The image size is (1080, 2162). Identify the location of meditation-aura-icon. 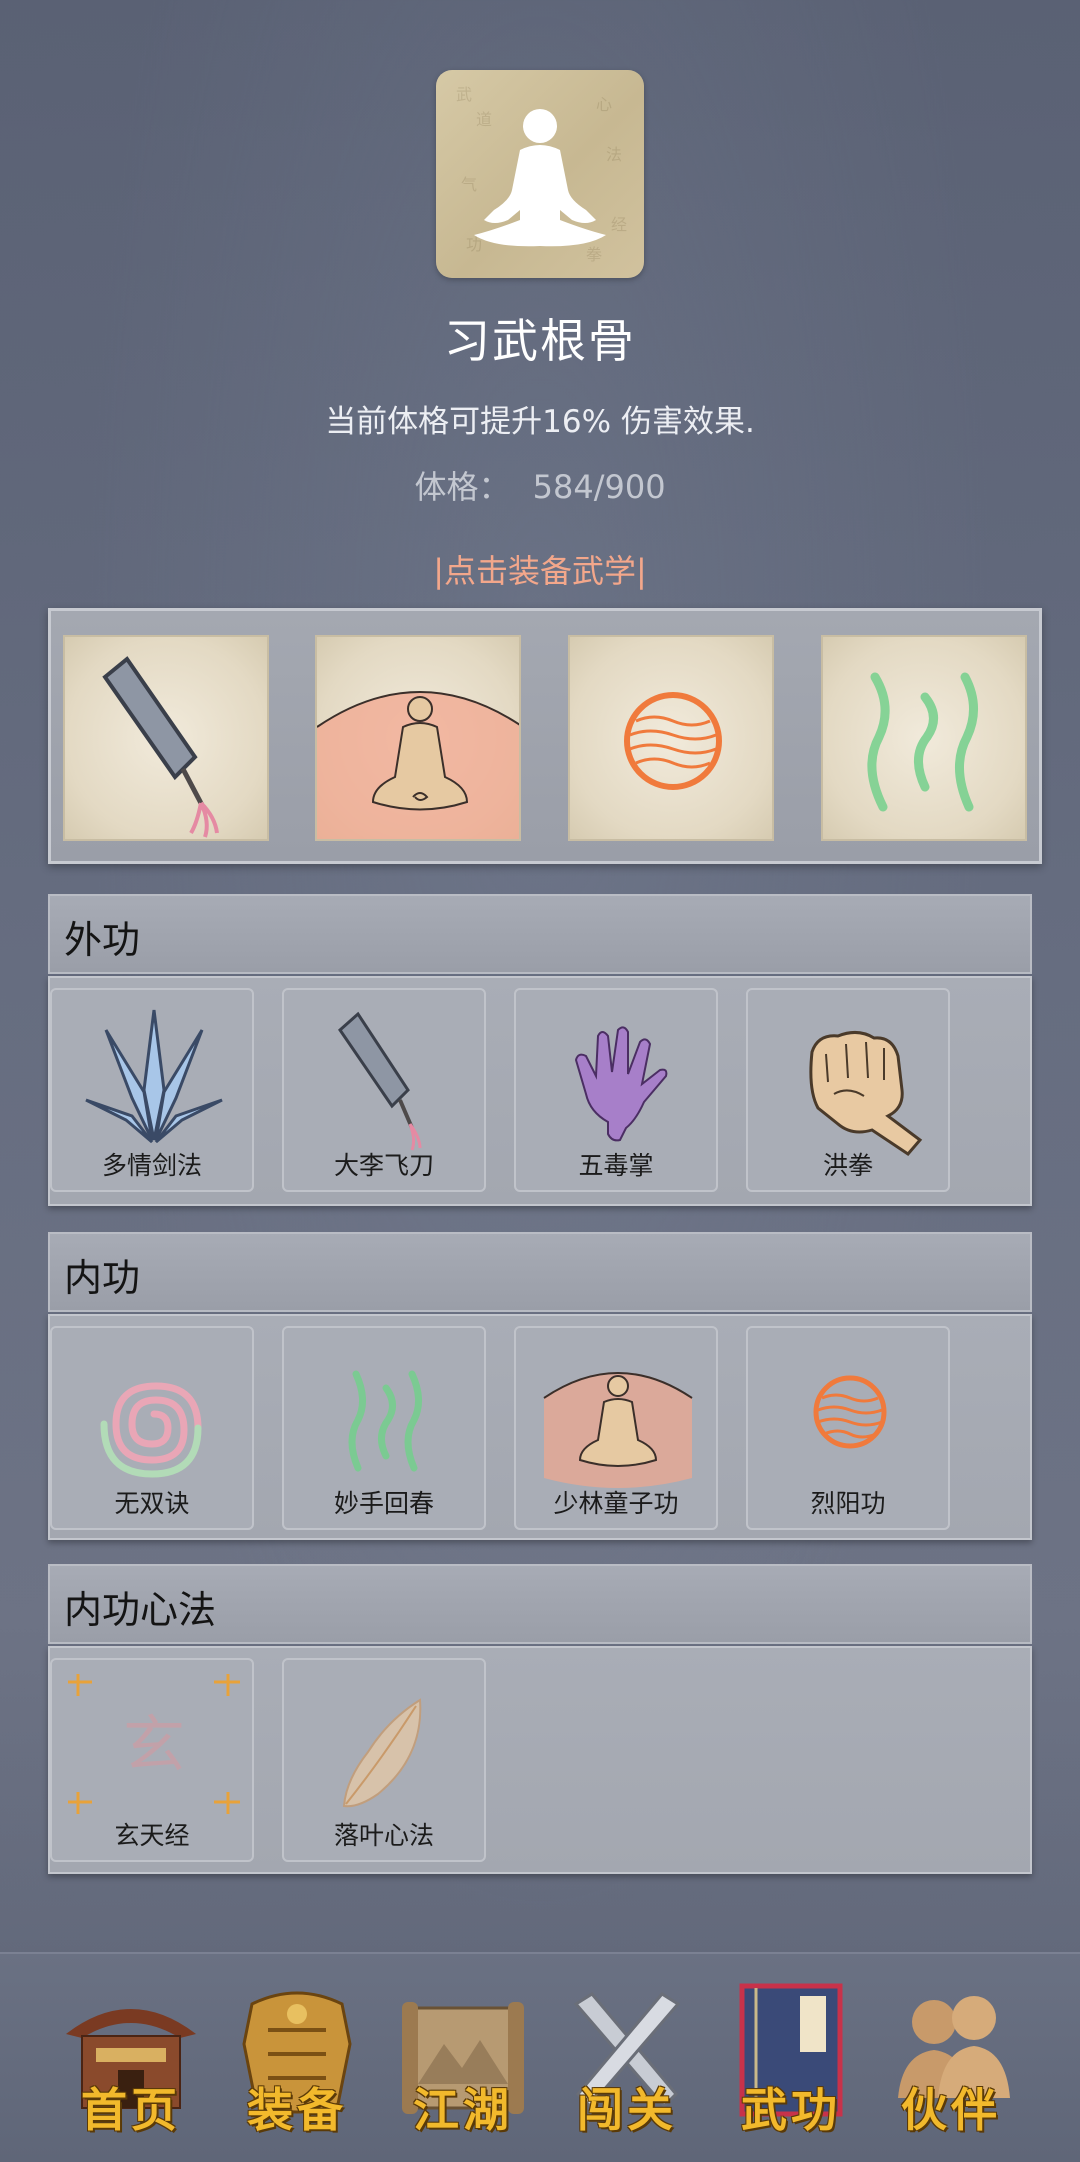
(418, 765).